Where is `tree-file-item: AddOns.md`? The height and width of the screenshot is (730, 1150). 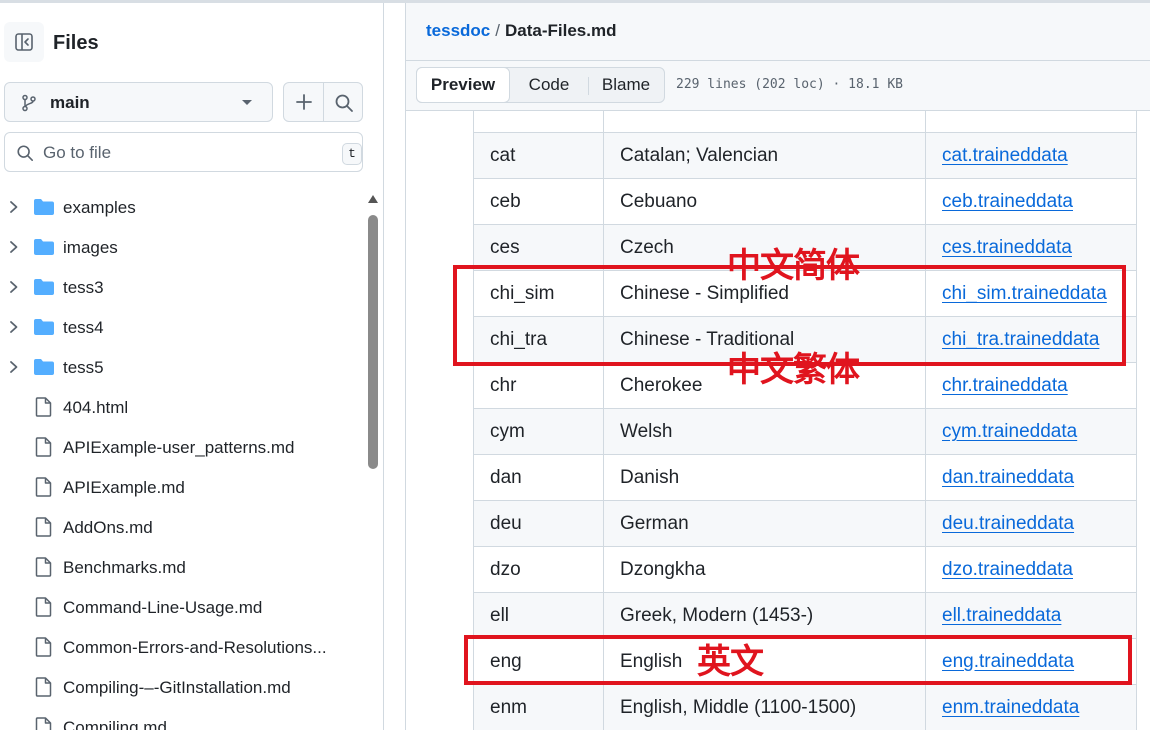 tree-file-item: AddOns.md is located at coordinates (183, 527).